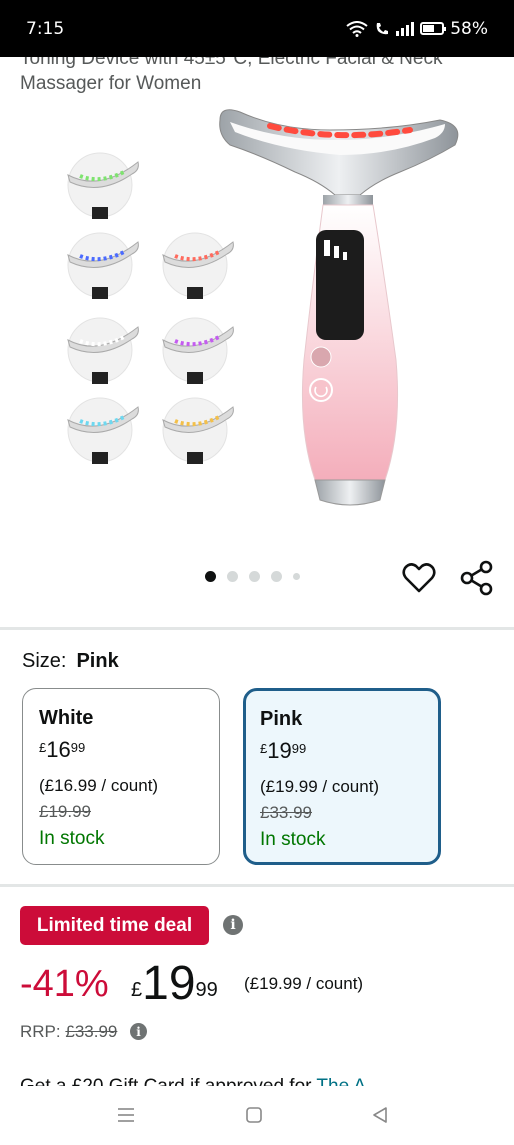 This screenshot has height=1145, width=514. Describe the element at coordinates (469, 28) in the screenshot. I see `battery-percent: 58%` at that location.